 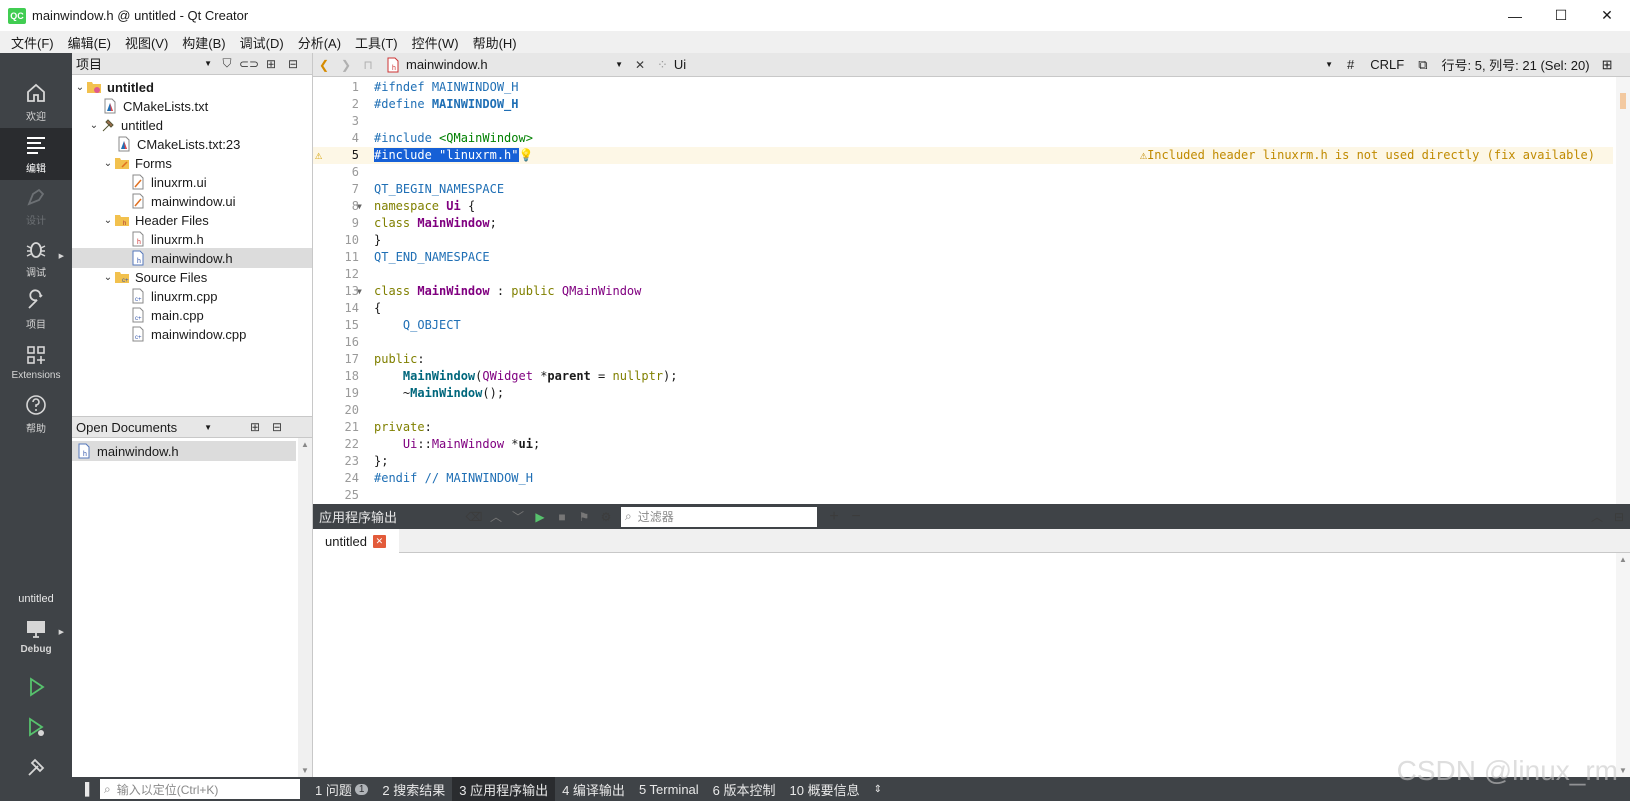 What do you see at coordinates (36, 728) in the screenshot?
I see `debug-run-button` at bounding box center [36, 728].